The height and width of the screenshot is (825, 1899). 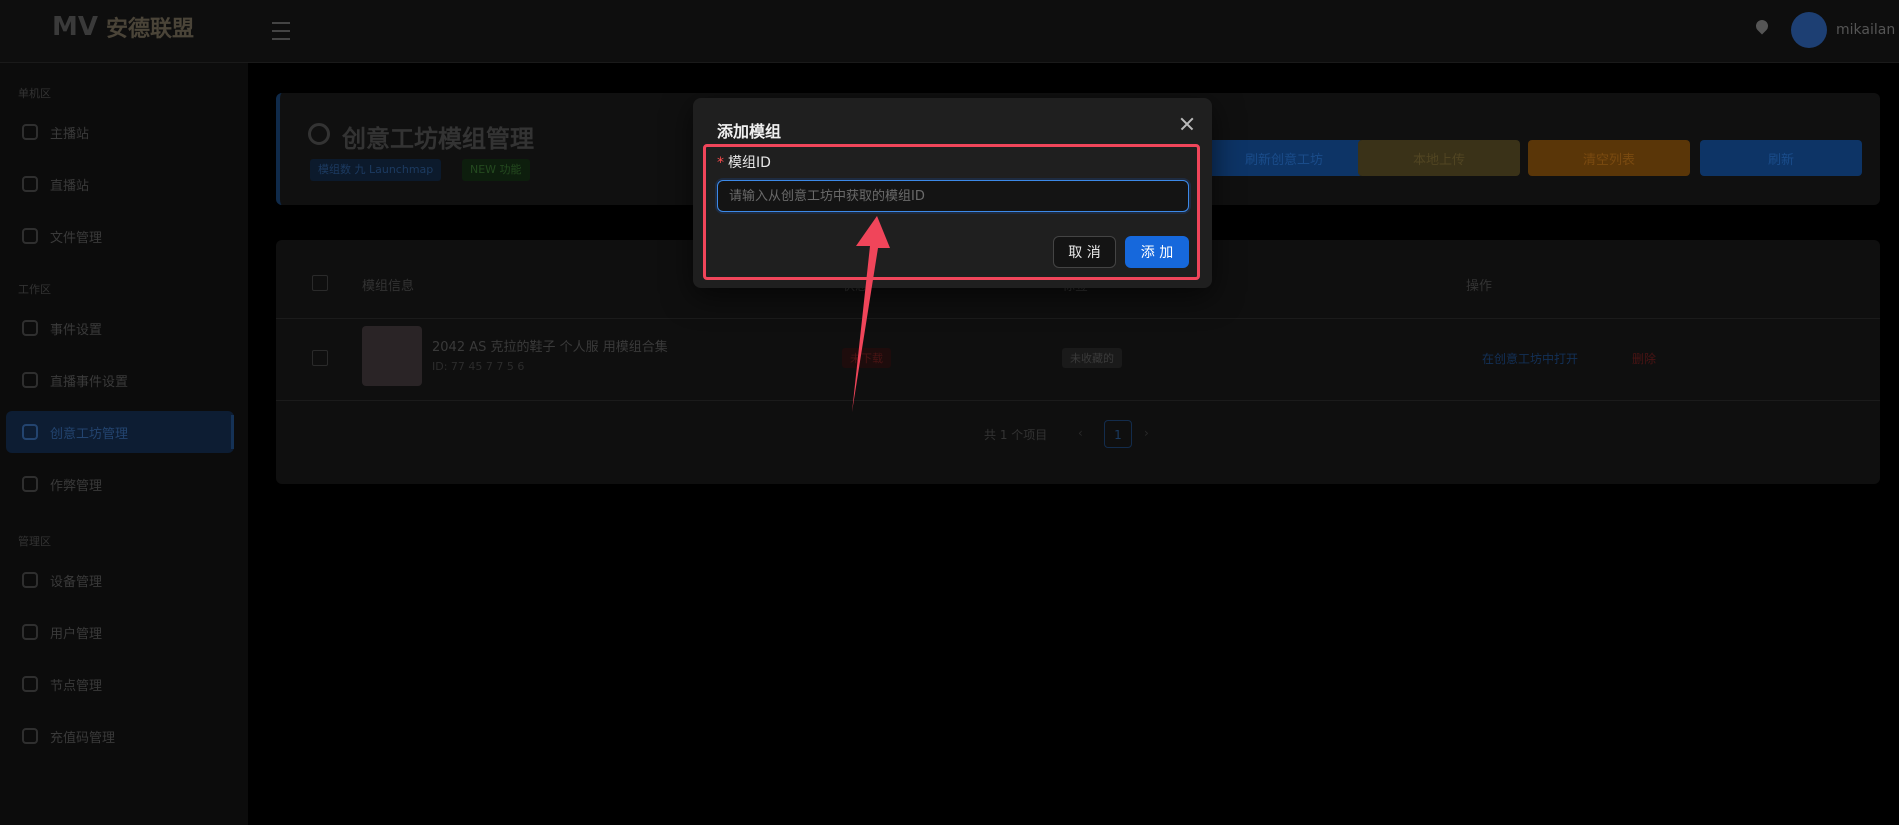 I want to click on pagination-total: 共 1 个项目, so click(x=1016, y=435).